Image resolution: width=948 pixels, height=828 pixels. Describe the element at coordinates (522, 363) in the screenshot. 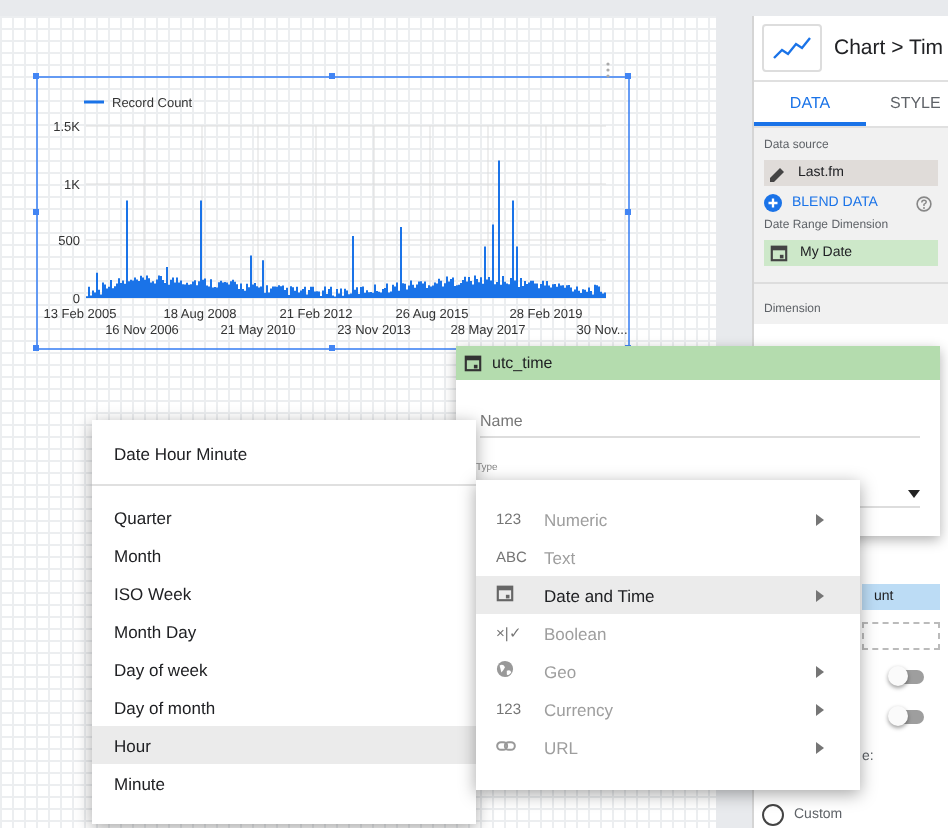

I see `field-title: utc_time` at that location.